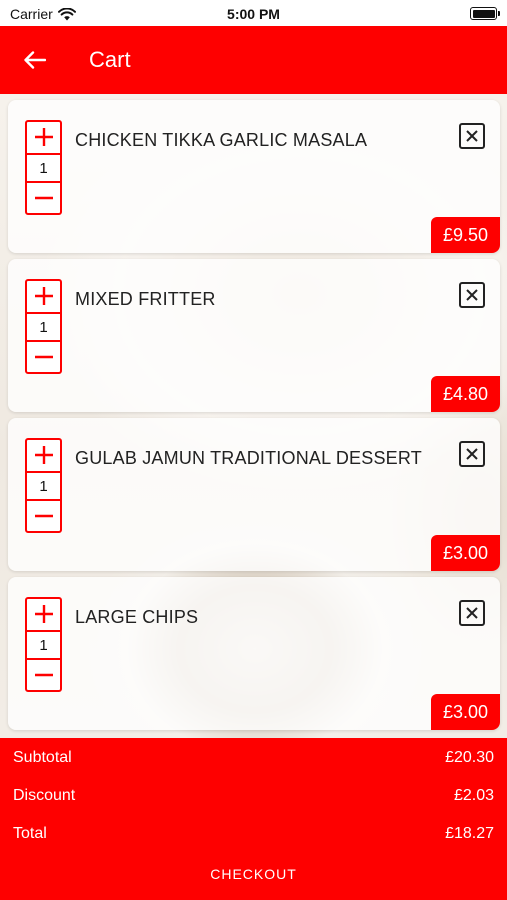  Describe the element at coordinates (44, 795) in the screenshot. I see `discount-label: Discount` at that location.